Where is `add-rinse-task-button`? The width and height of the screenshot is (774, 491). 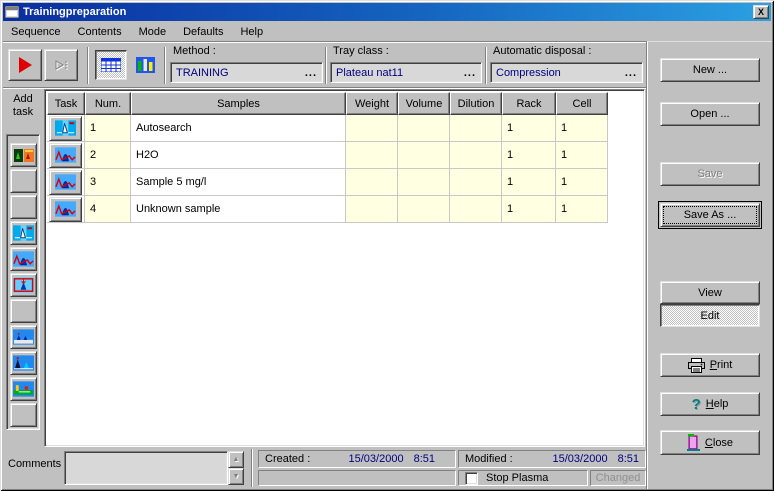 add-rinse-task-button is located at coordinates (23, 389).